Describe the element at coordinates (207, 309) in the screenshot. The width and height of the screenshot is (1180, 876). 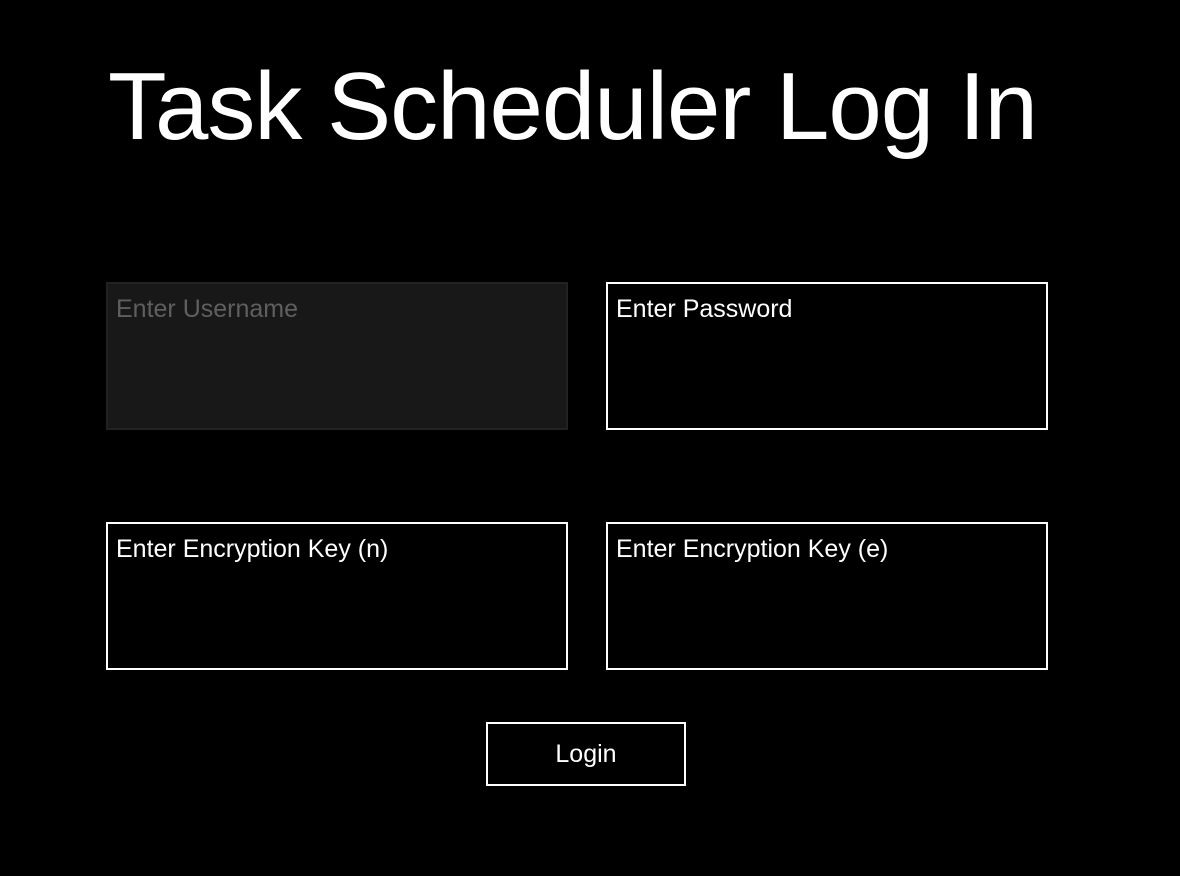
I see `username-placeholder: Enter Username` at that location.